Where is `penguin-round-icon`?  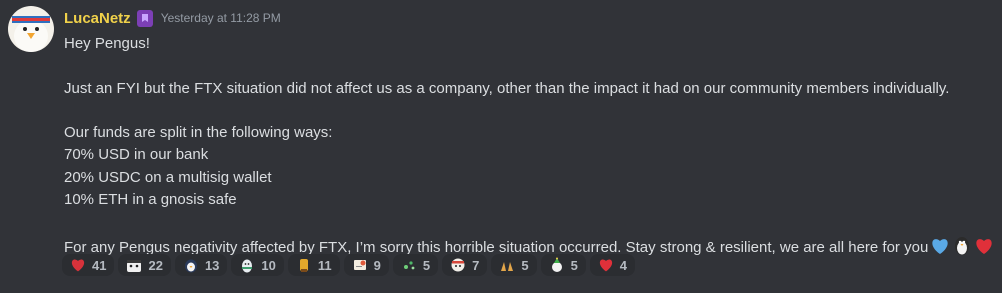 penguin-round-icon is located at coordinates (458, 265).